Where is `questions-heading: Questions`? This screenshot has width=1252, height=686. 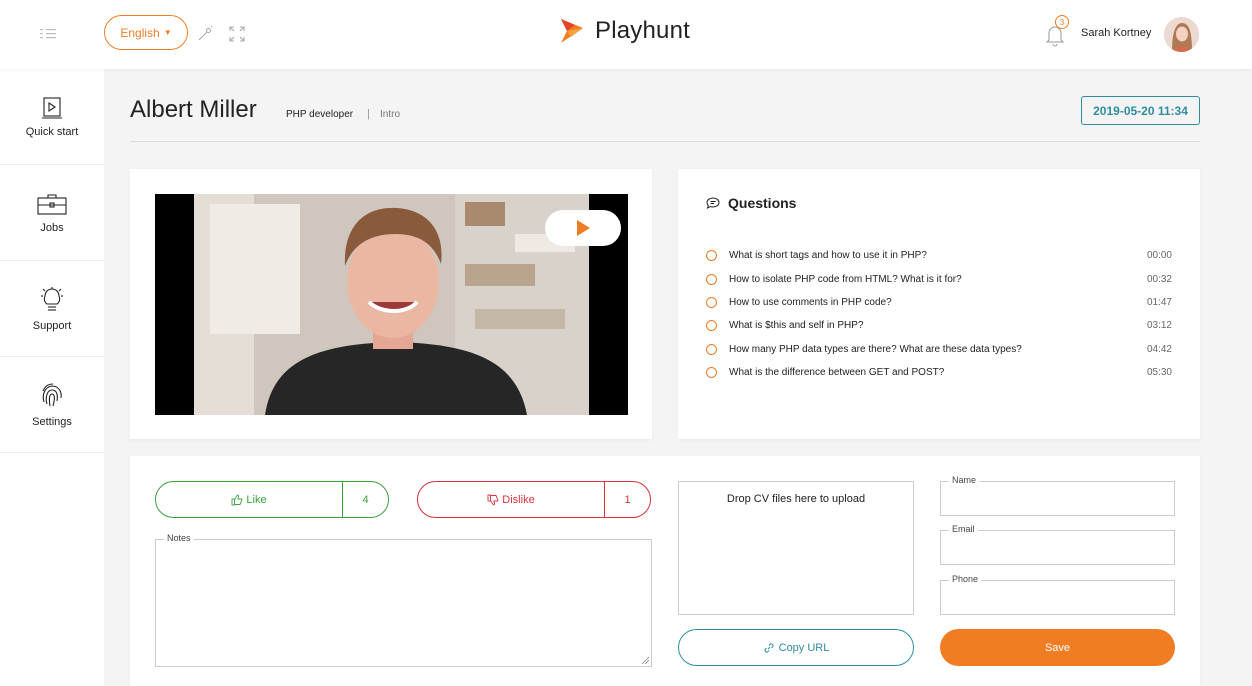
questions-heading: Questions is located at coordinates (751, 203).